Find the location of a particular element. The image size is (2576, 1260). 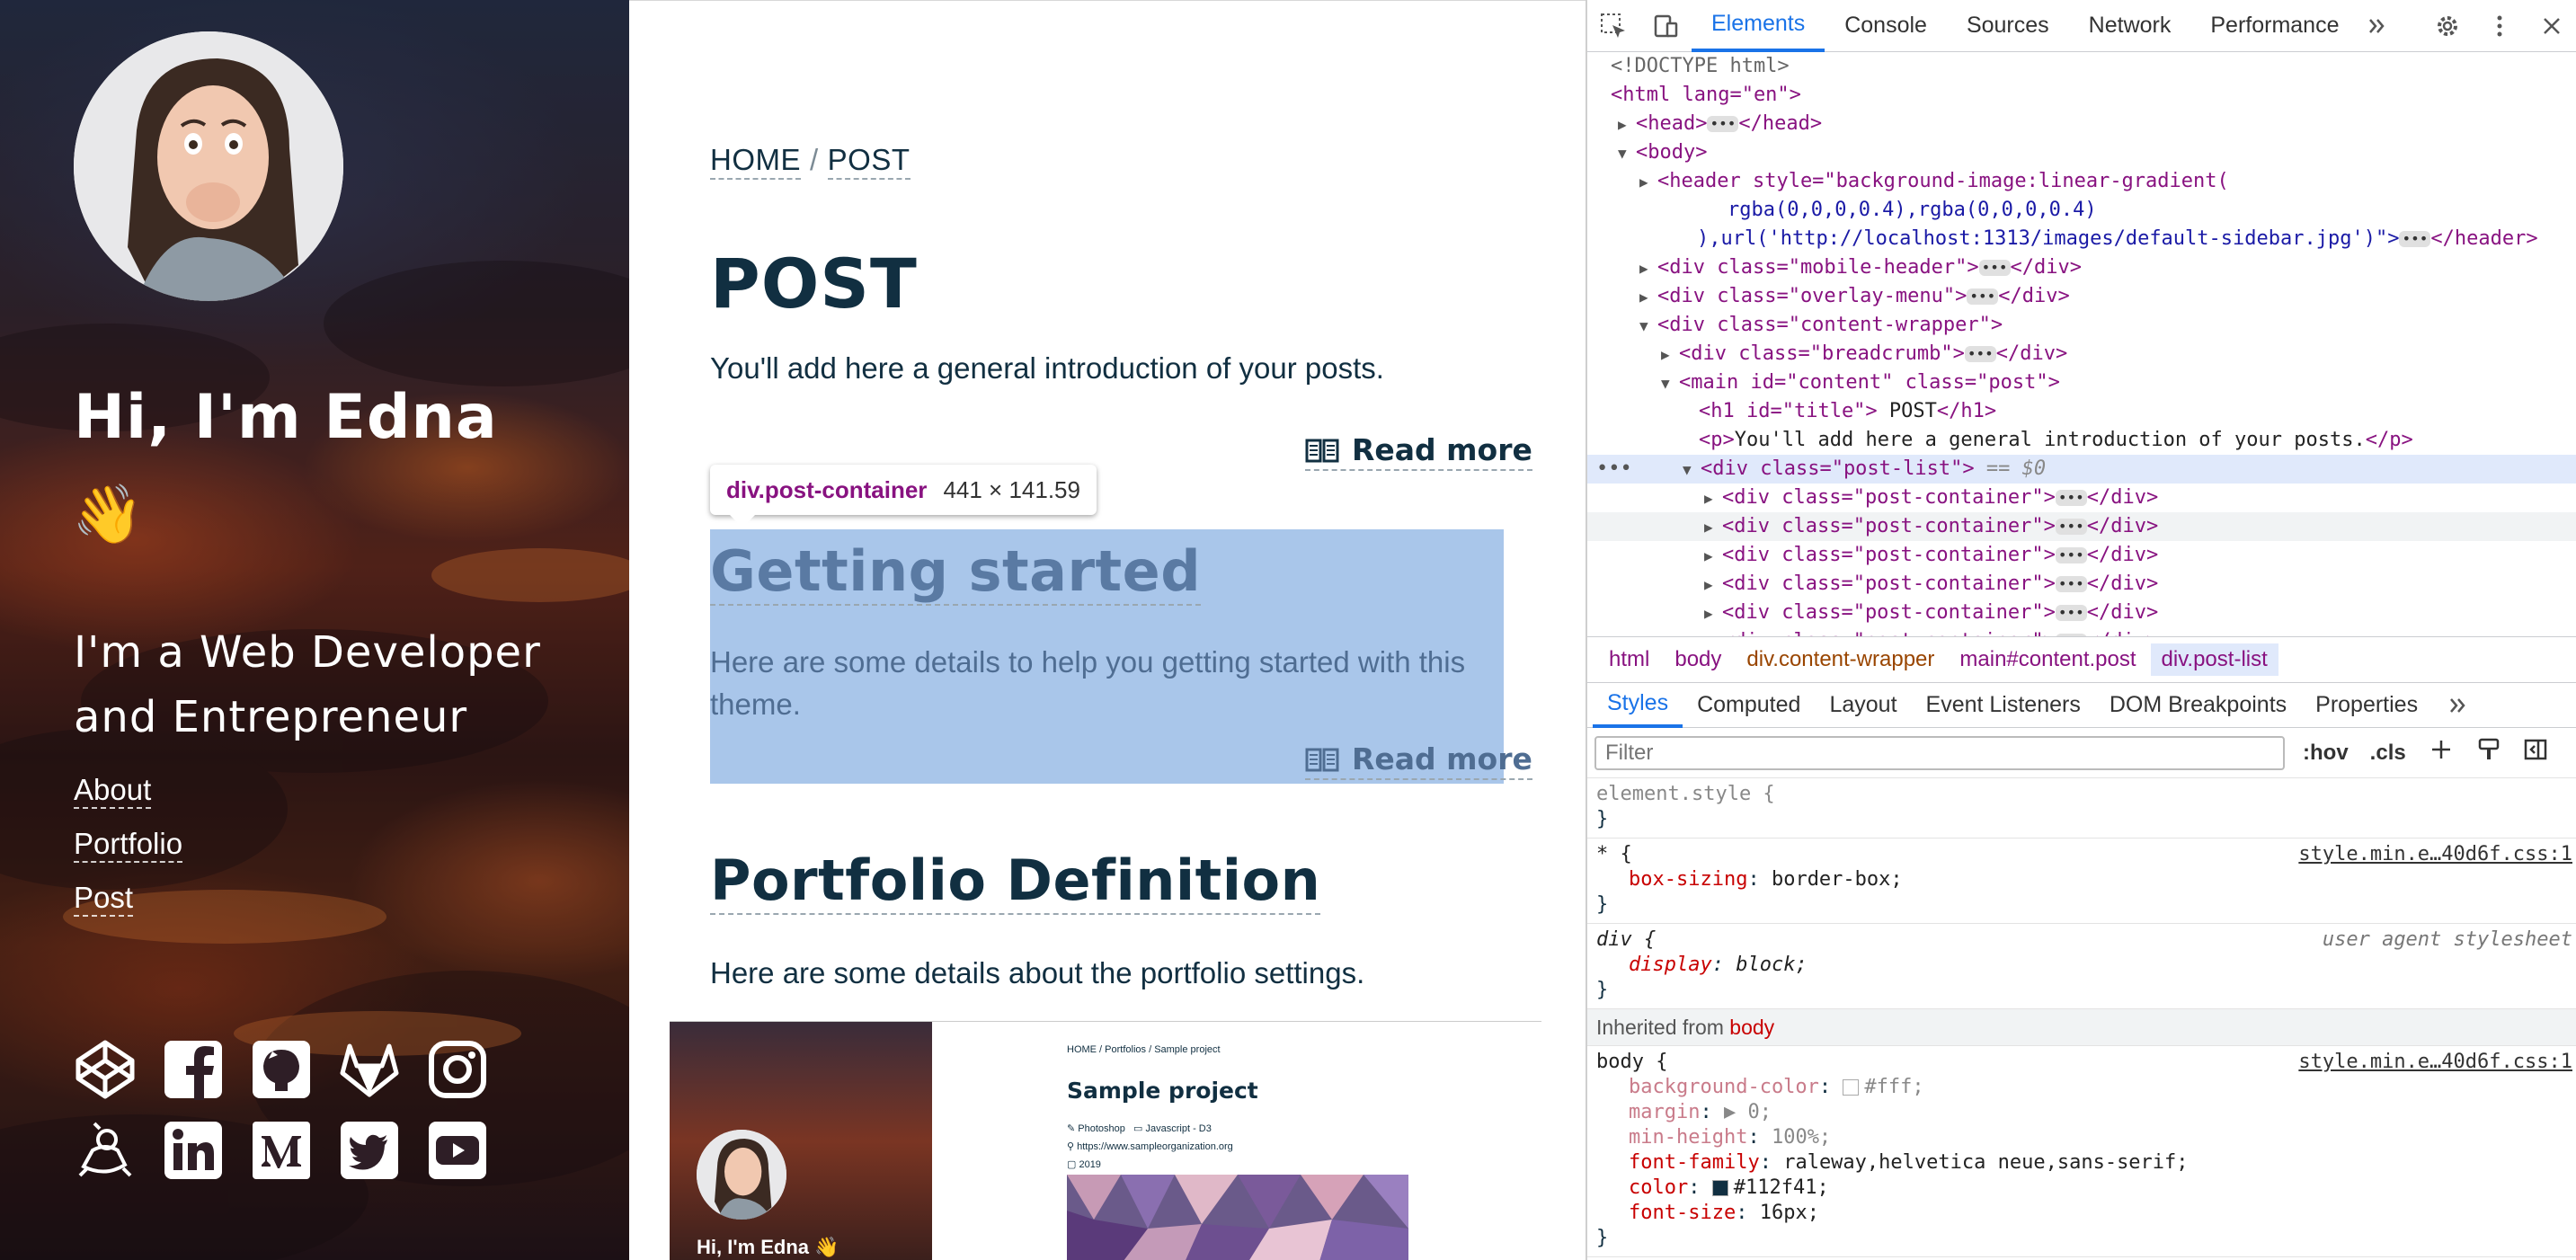

add-rule-icon is located at coordinates (2441, 752).